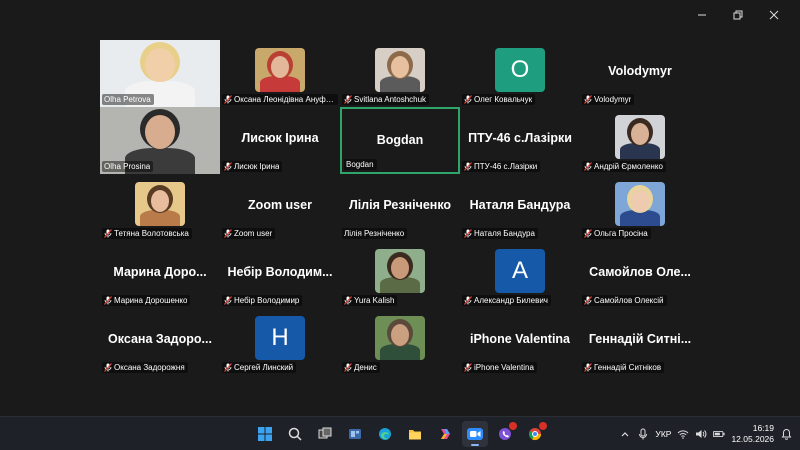 This screenshot has width=800, height=450. What do you see at coordinates (640, 71) in the screenshot?
I see `participant-display-name: Volodymyr` at bounding box center [640, 71].